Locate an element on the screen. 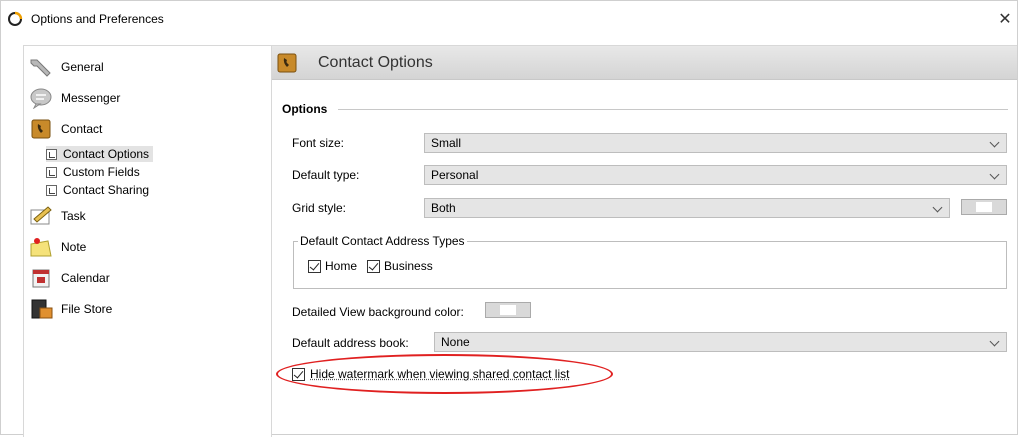 The height and width of the screenshot is (437, 1018). detailed-view-color-sample is located at coordinates (508, 310).